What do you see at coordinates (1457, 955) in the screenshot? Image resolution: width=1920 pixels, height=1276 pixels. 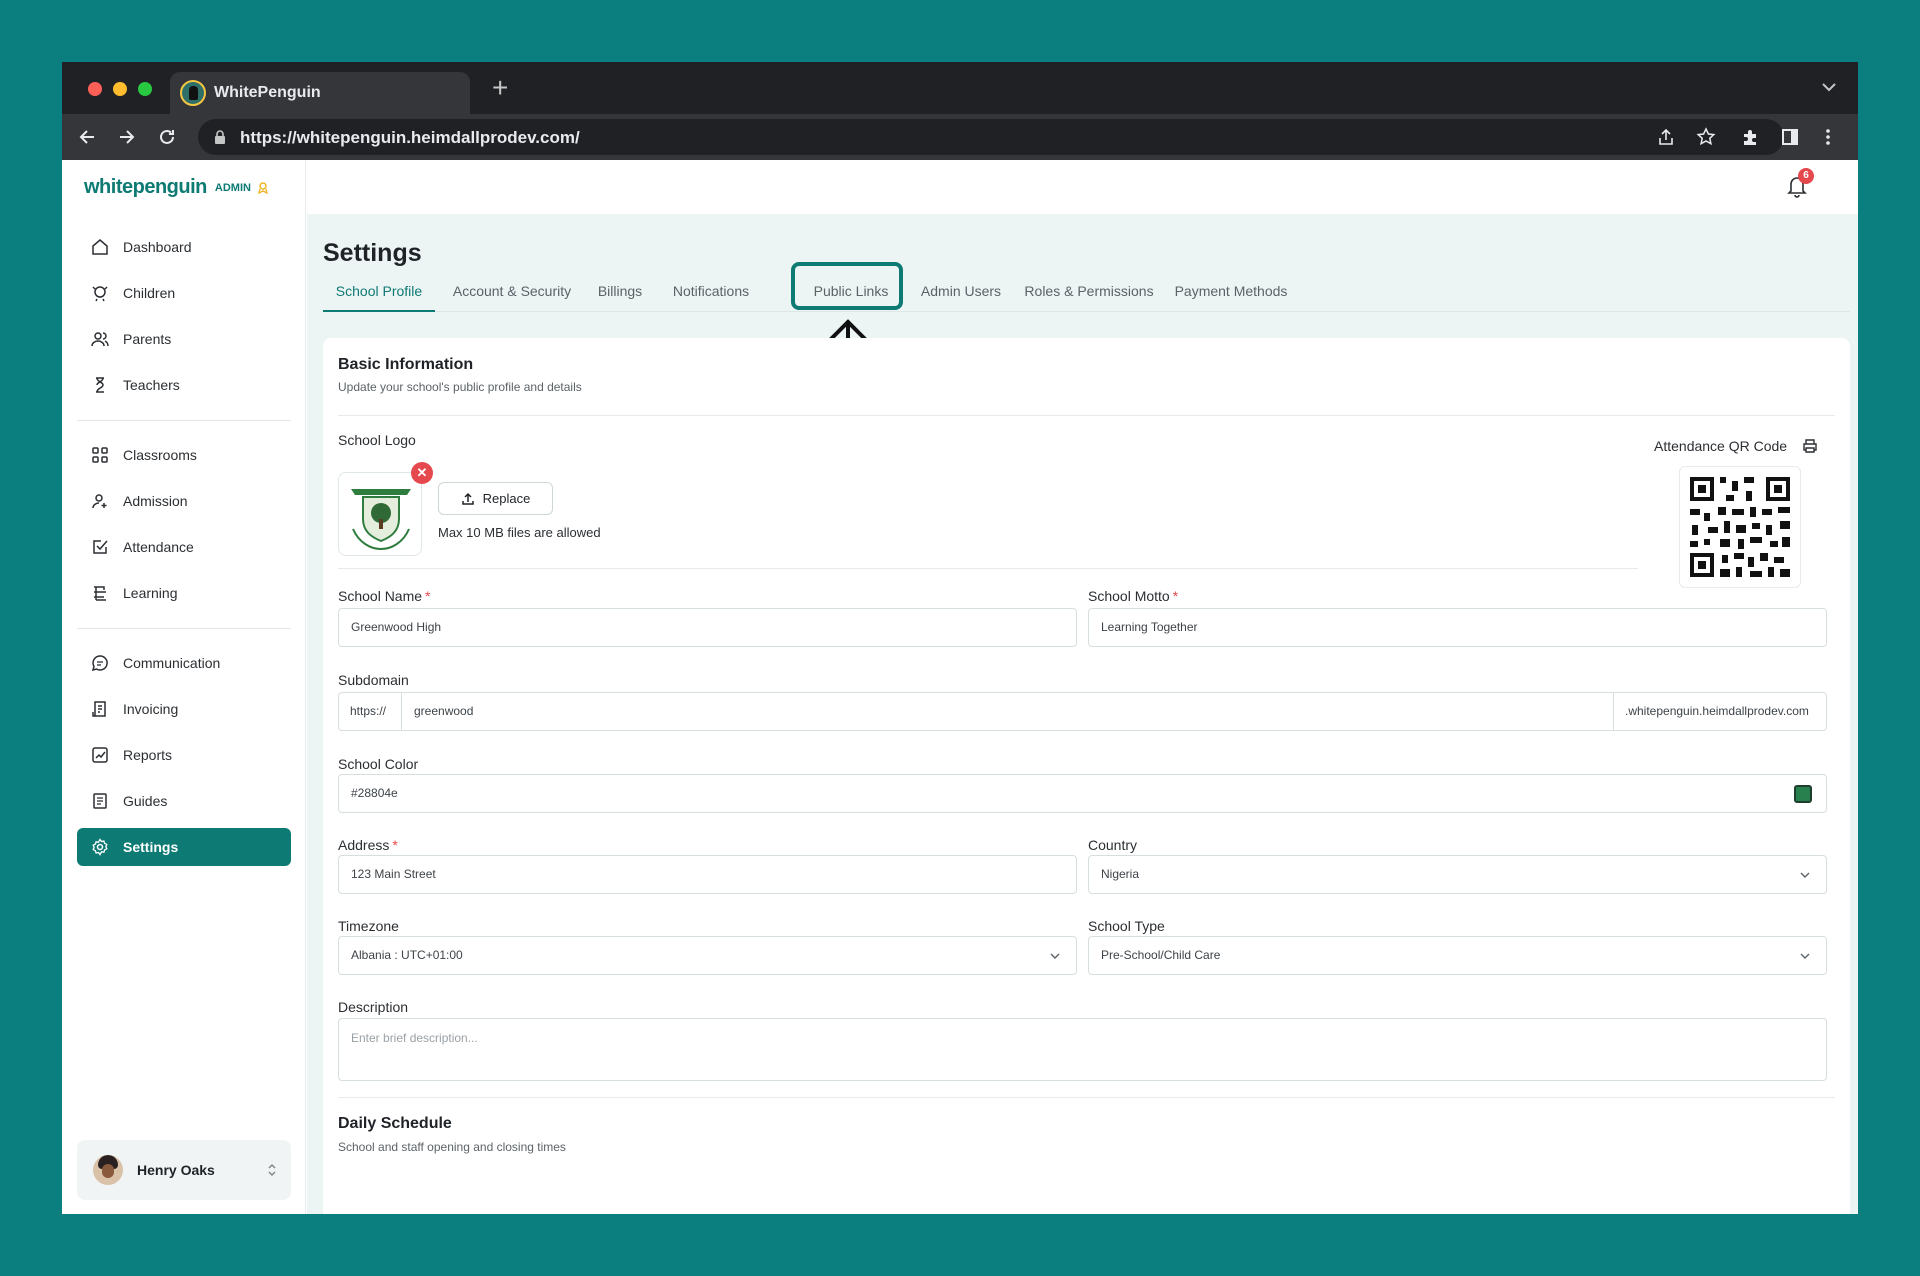 I see `school-type-select: Pre-School/Child Care` at bounding box center [1457, 955].